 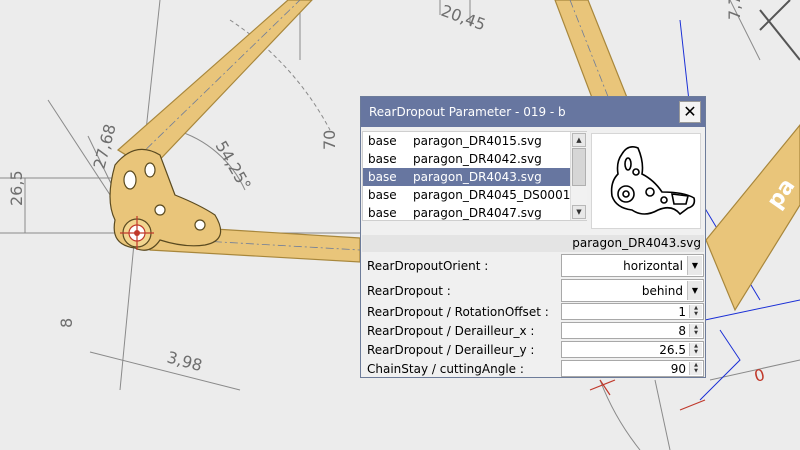 What do you see at coordinates (632, 368) in the screenshot?
I see `cutting-angle-input: 90 ▲ ▼` at bounding box center [632, 368].